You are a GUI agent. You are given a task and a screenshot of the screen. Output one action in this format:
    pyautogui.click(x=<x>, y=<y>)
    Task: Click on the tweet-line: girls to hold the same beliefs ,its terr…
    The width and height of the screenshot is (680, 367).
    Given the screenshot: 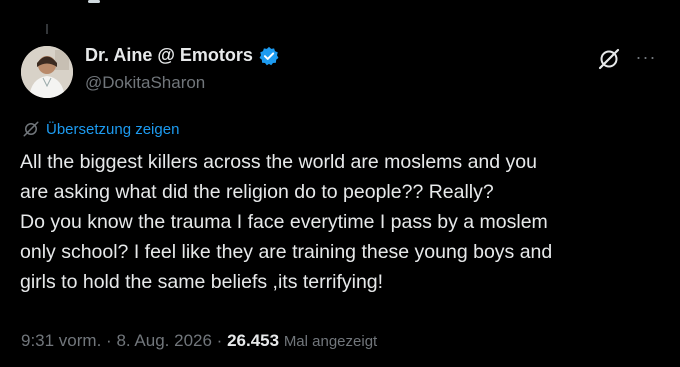 What is the action you would take?
    pyautogui.click(x=202, y=282)
    